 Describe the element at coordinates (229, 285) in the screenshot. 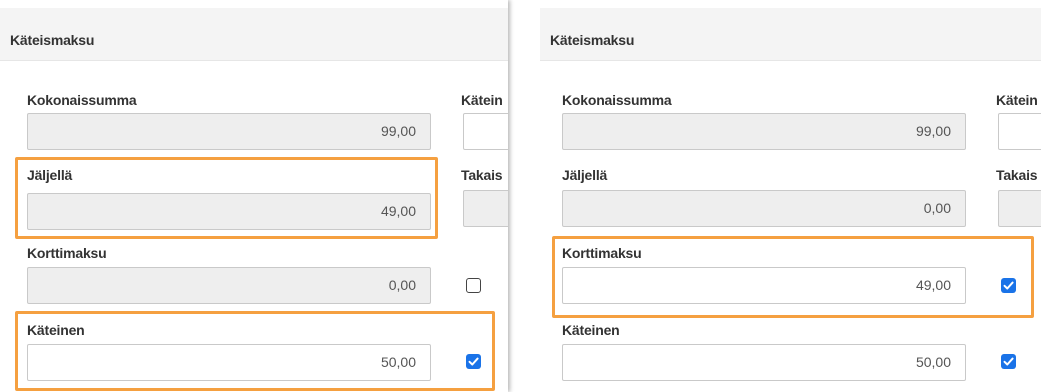

I see `korttimaksu-field: 0,00` at that location.